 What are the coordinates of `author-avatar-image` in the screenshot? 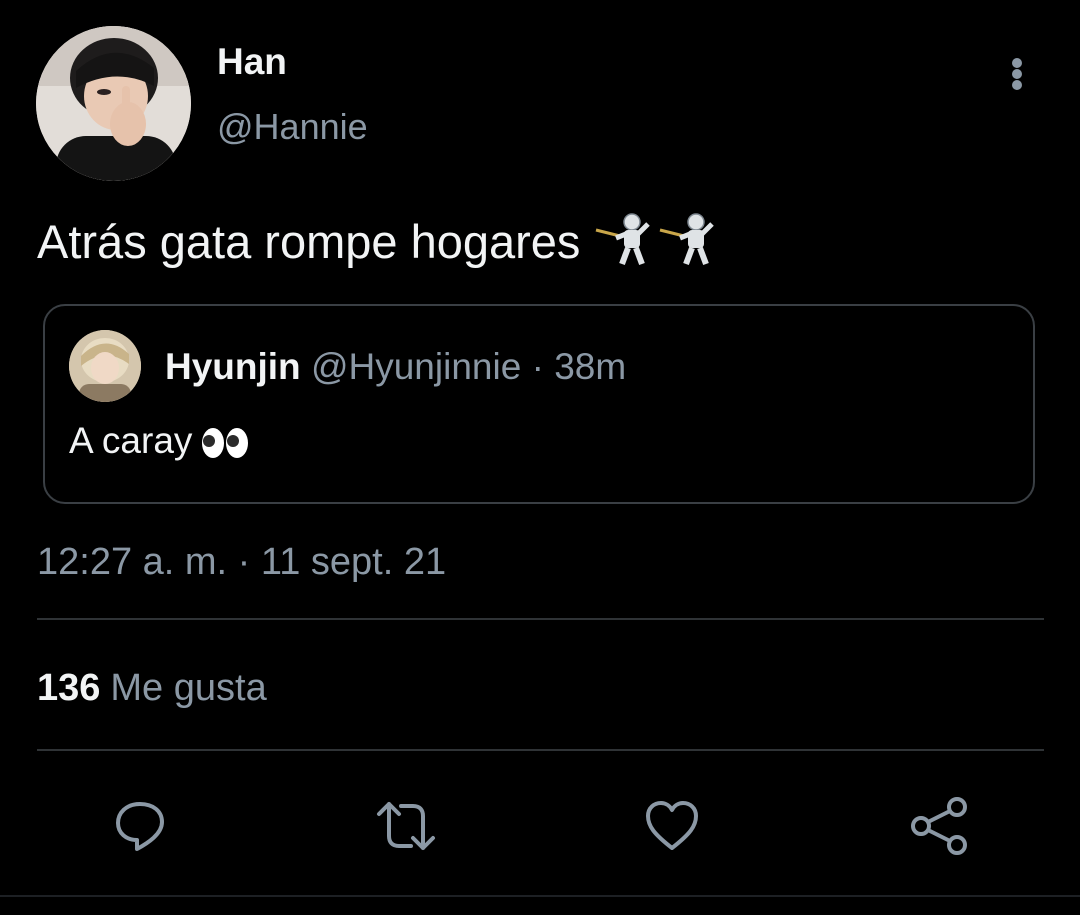 It's located at (113, 103).